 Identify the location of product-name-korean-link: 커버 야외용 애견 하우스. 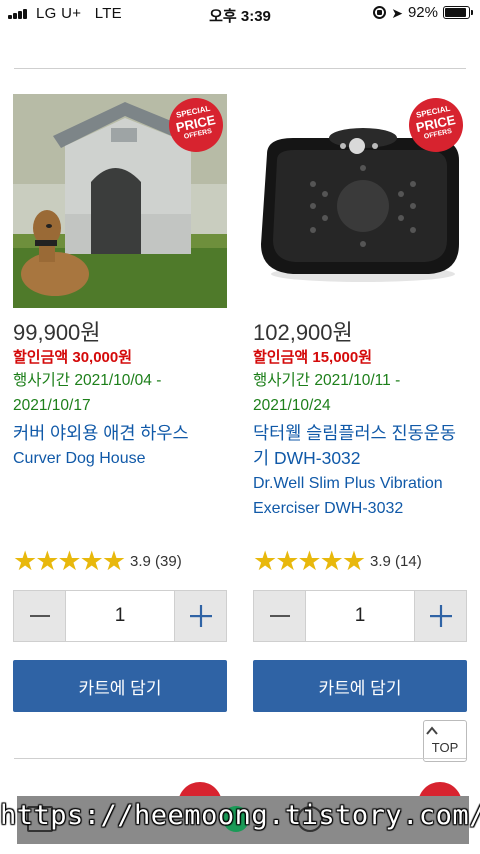
(120, 433).